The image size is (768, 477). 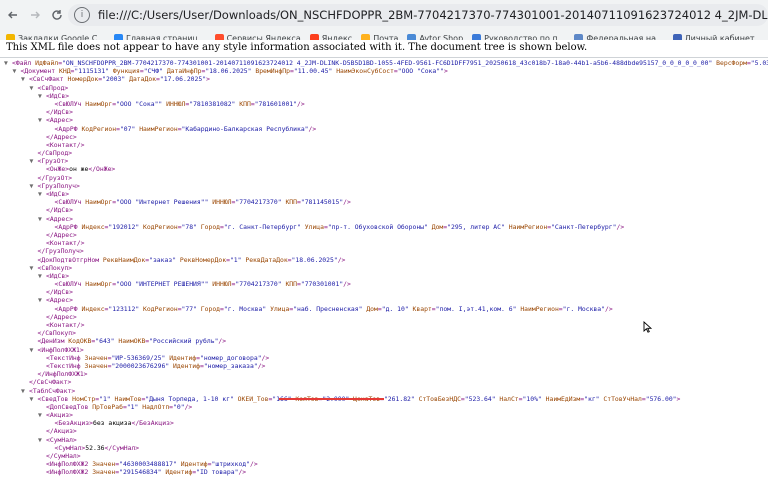 I want to click on xml-tag: </ГрузПолуч>, so click(x=60, y=251).